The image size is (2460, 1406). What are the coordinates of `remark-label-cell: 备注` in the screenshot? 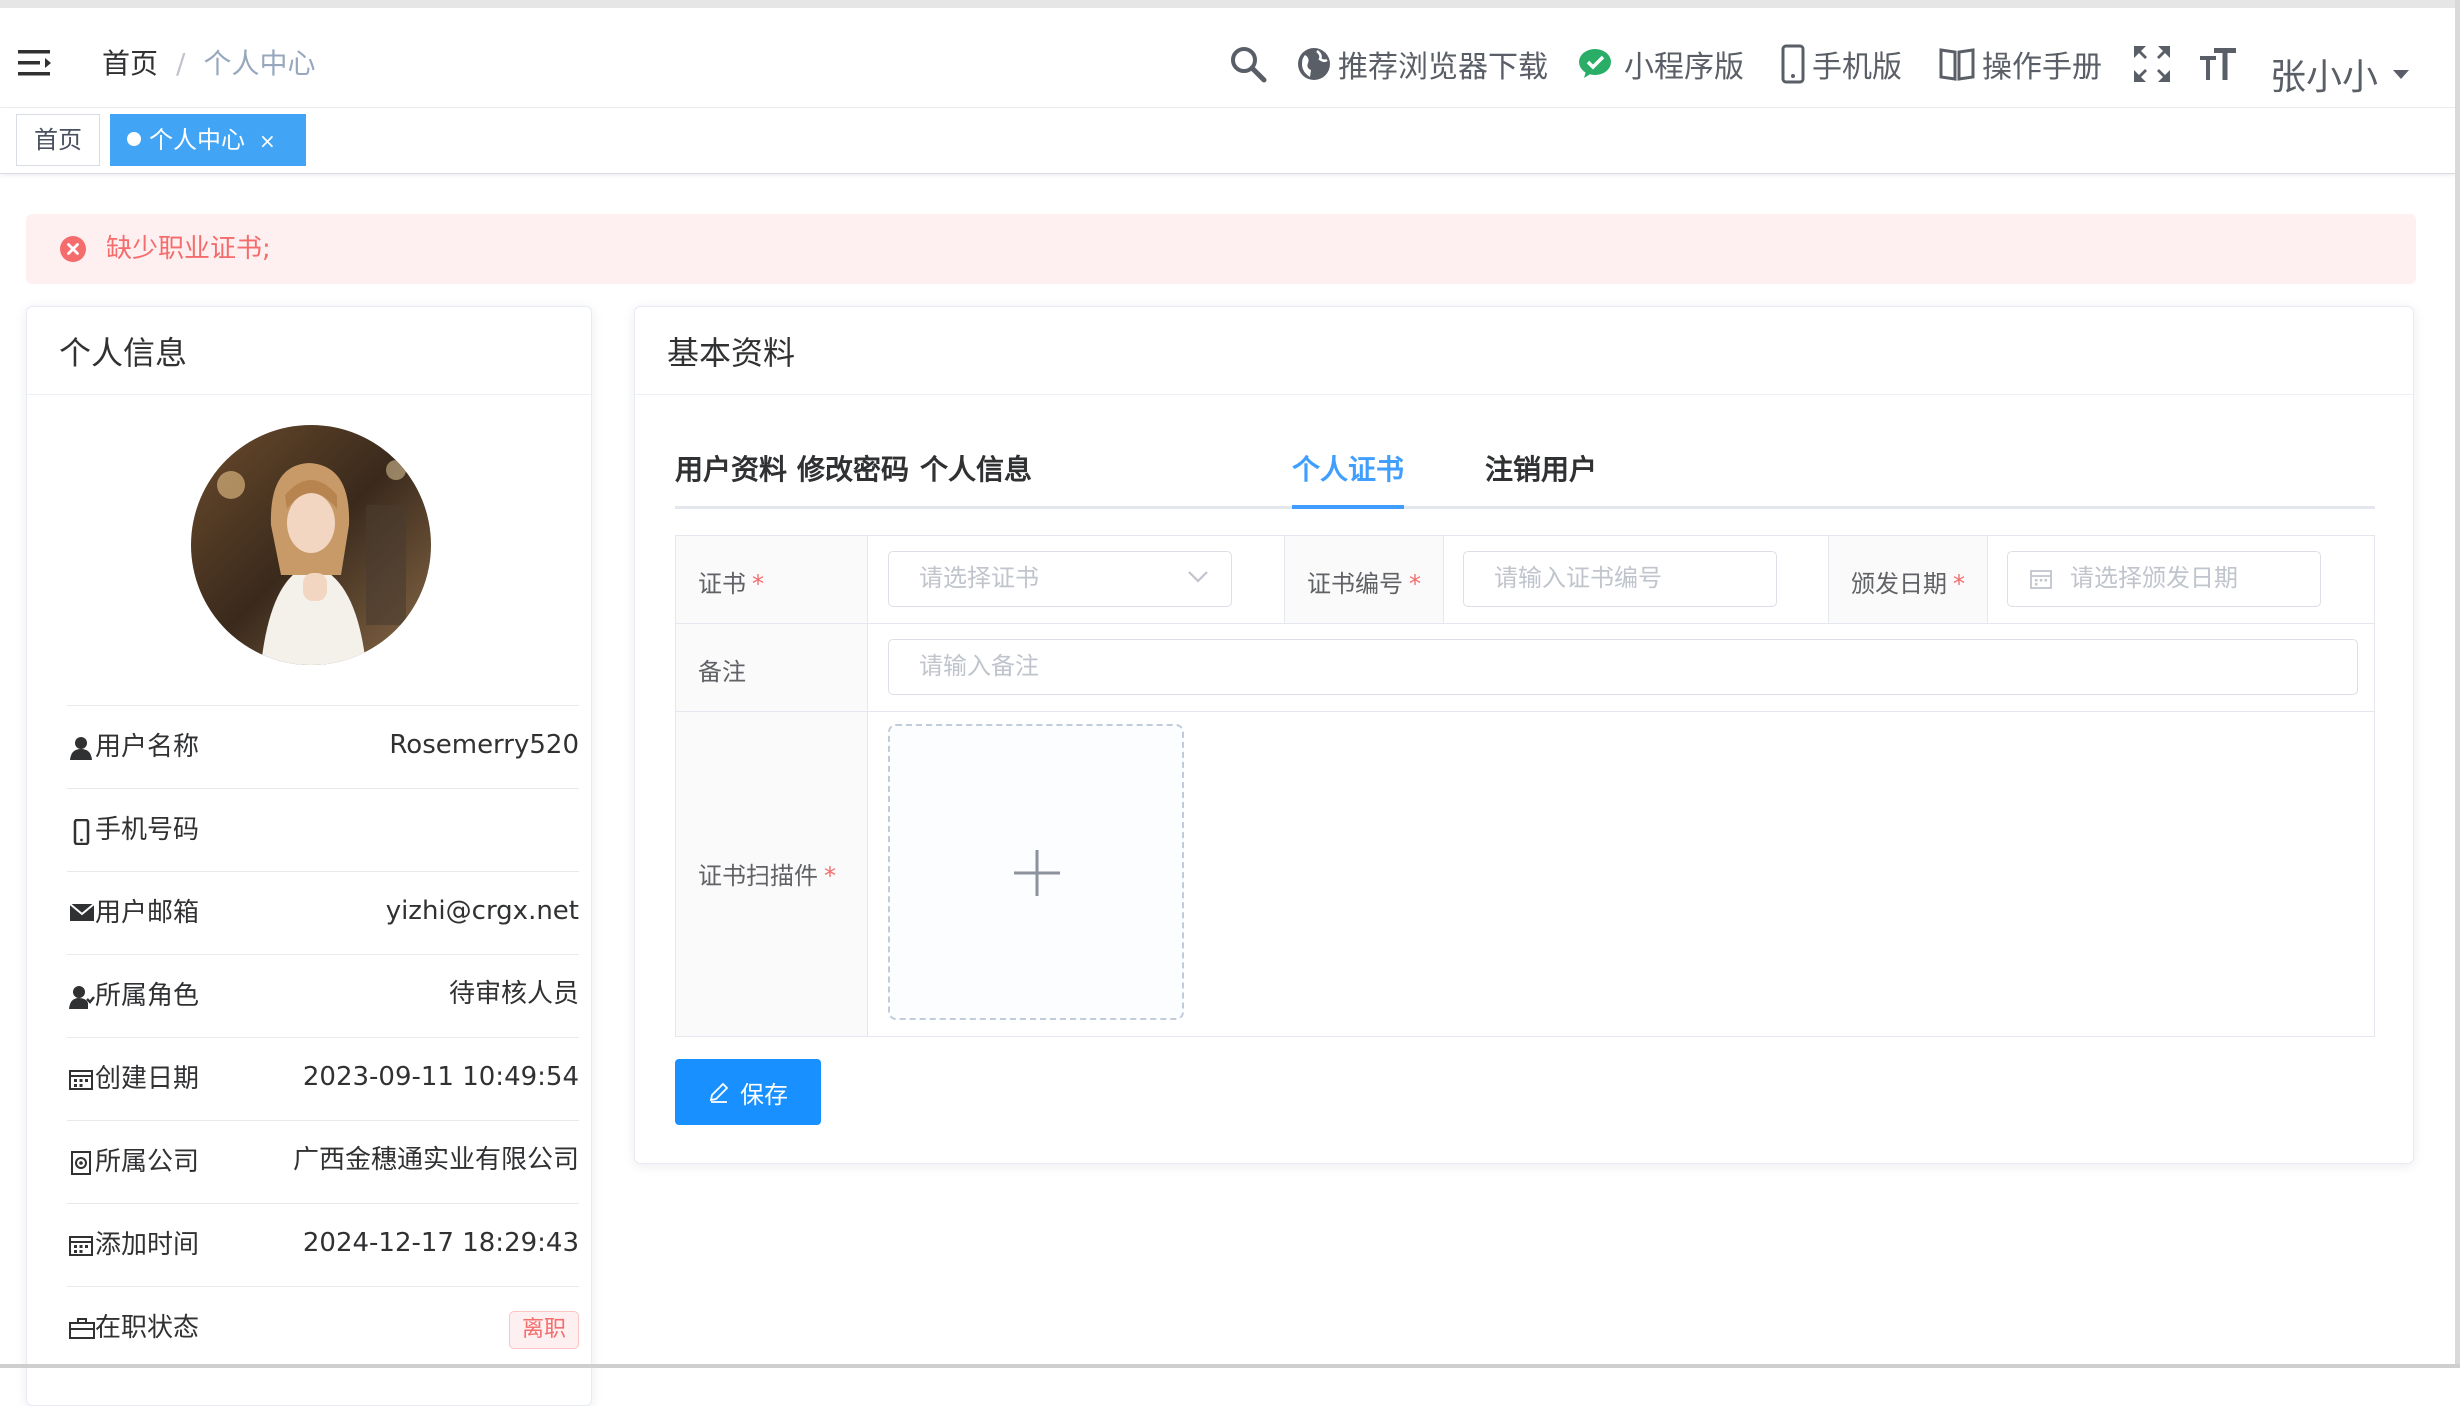 It's located at (772, 668).